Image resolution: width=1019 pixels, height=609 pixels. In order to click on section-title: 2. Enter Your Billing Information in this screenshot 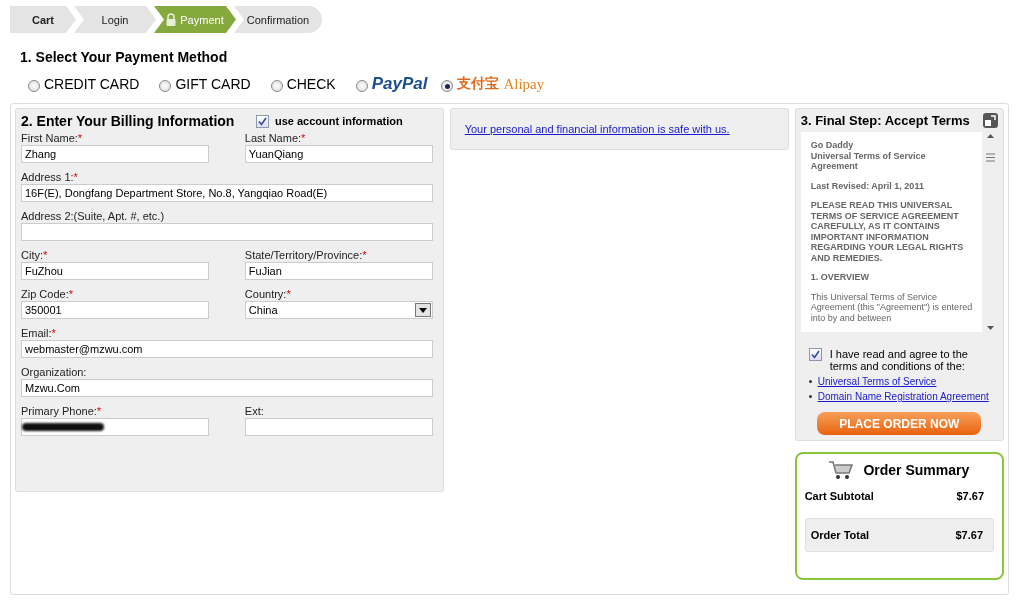, I will do `click(128, 121)`.